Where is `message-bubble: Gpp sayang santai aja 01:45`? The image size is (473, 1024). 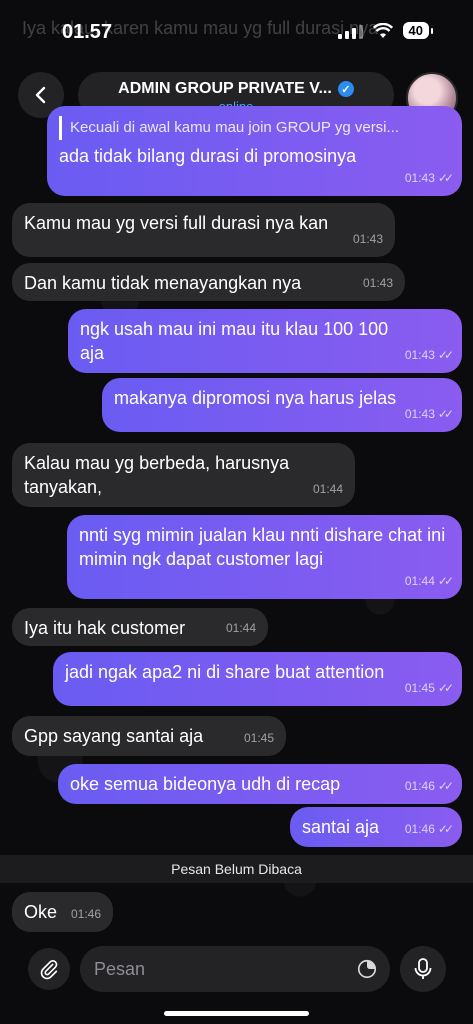 message-bubble: Gpp sayang santai aja 01:45 is located at coordinates (149, 736).